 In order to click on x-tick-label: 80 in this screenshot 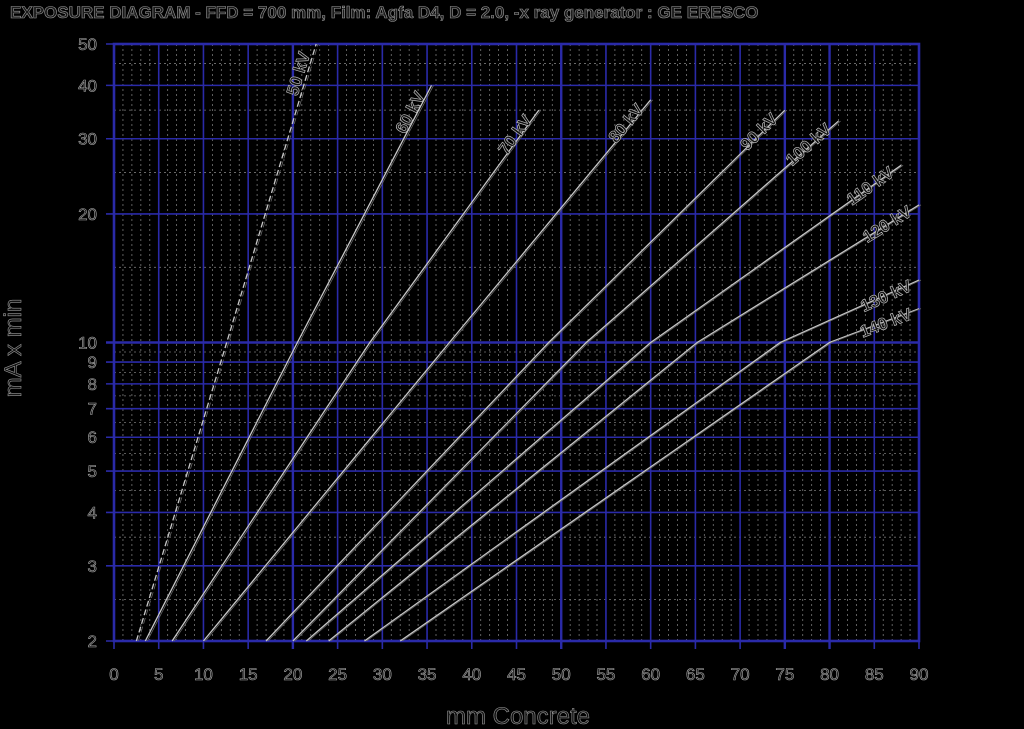, I will do `click(829, 674)`.